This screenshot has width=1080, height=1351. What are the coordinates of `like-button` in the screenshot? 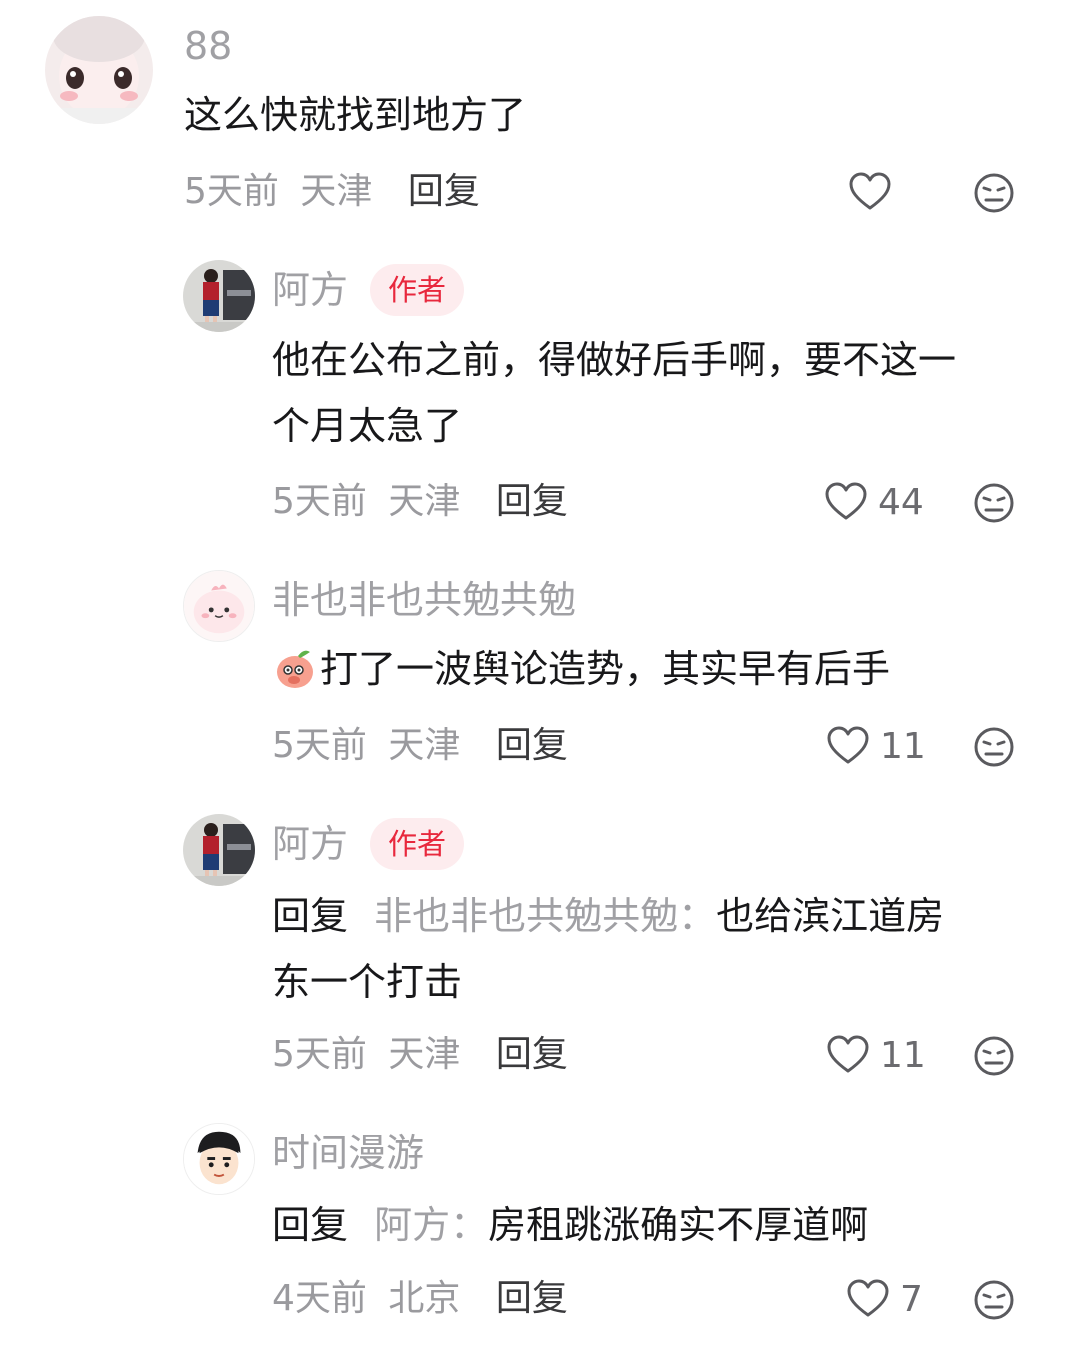 It's located at (875, 193).